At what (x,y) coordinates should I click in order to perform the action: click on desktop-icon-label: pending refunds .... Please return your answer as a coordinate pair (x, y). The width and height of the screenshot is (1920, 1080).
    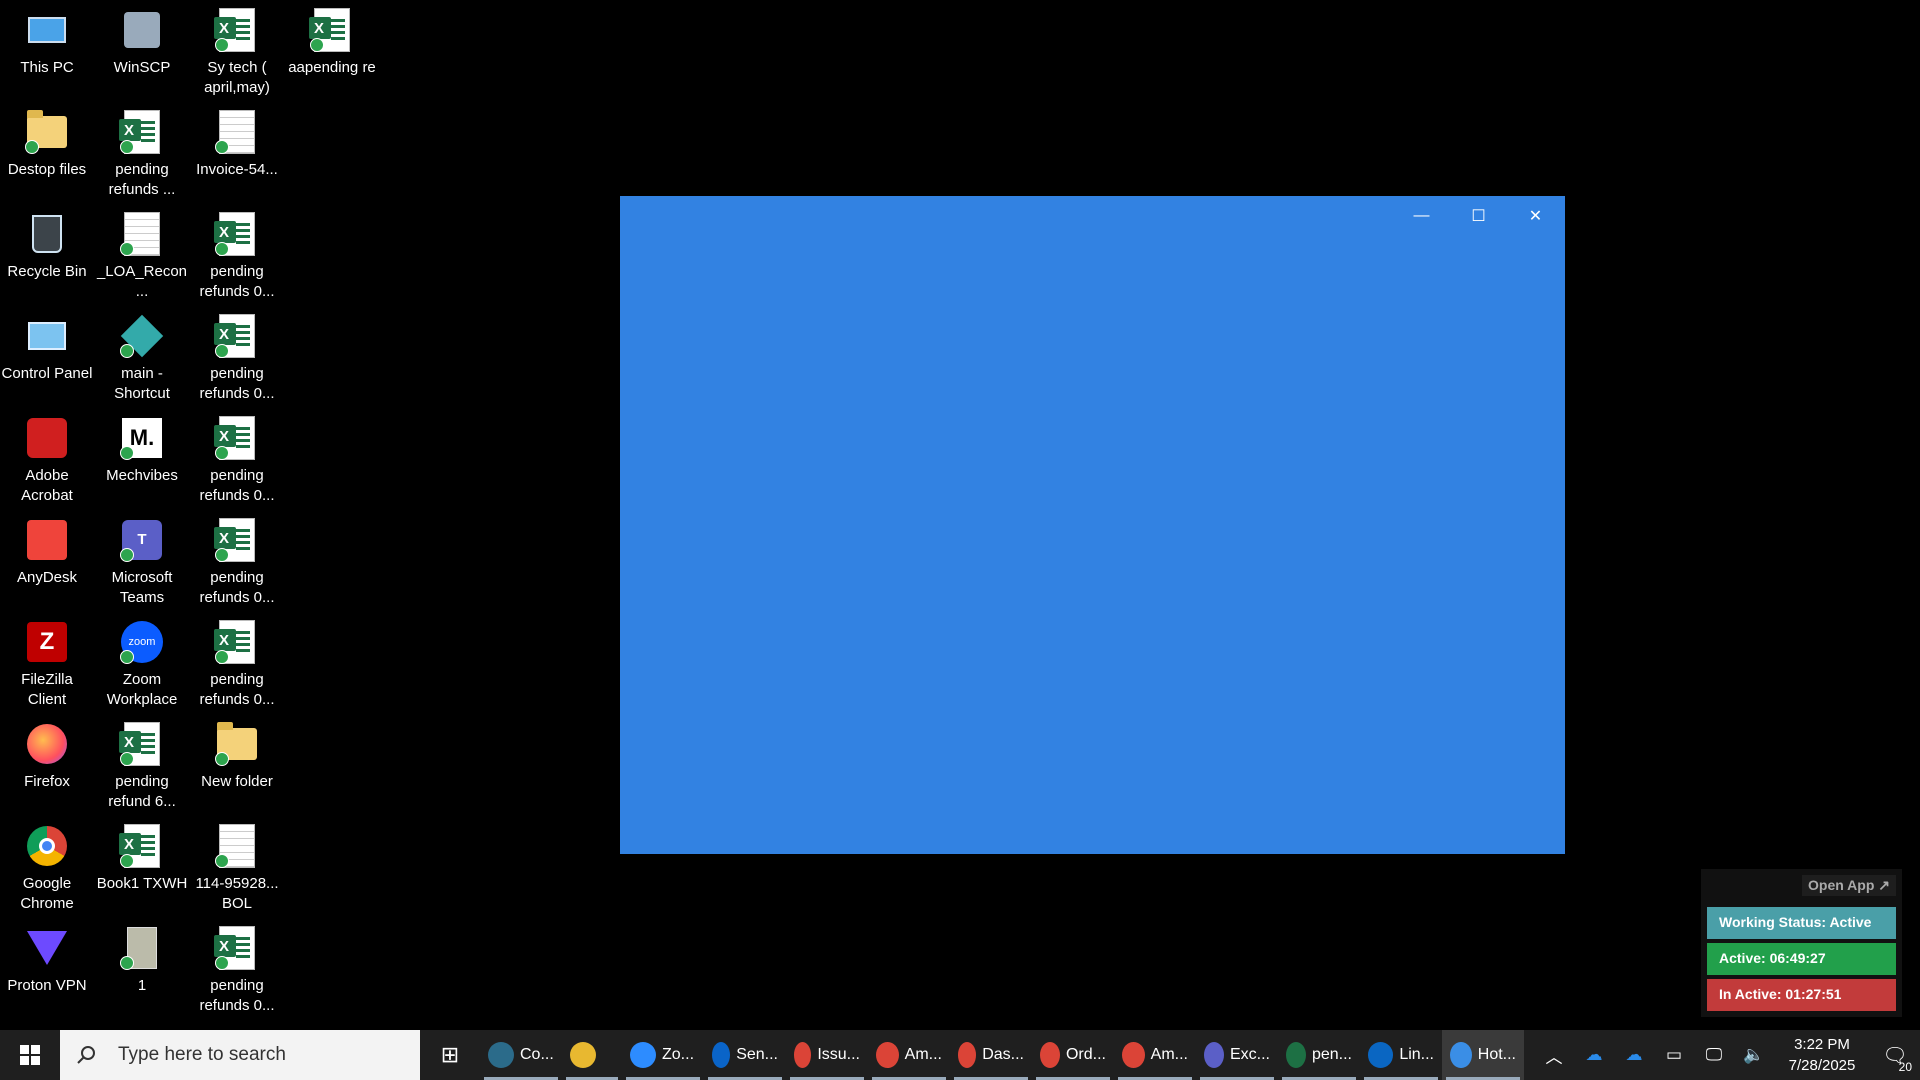
    Looking at the image, I should click on (142, 179).